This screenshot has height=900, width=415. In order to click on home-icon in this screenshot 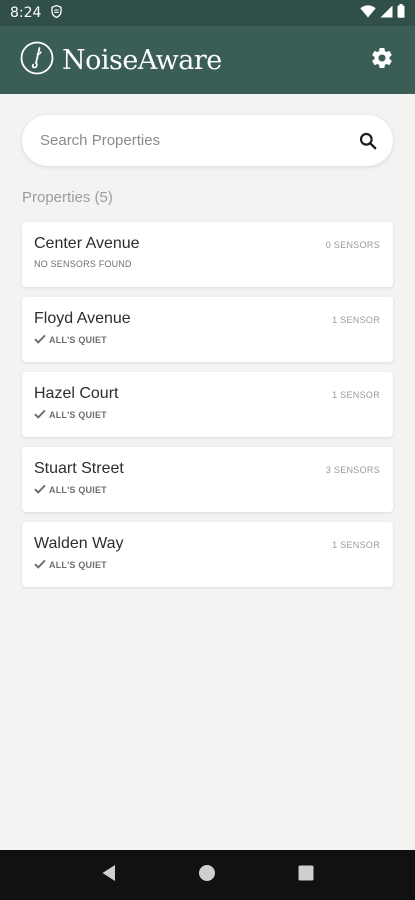, I will do `click(207, 875)`.